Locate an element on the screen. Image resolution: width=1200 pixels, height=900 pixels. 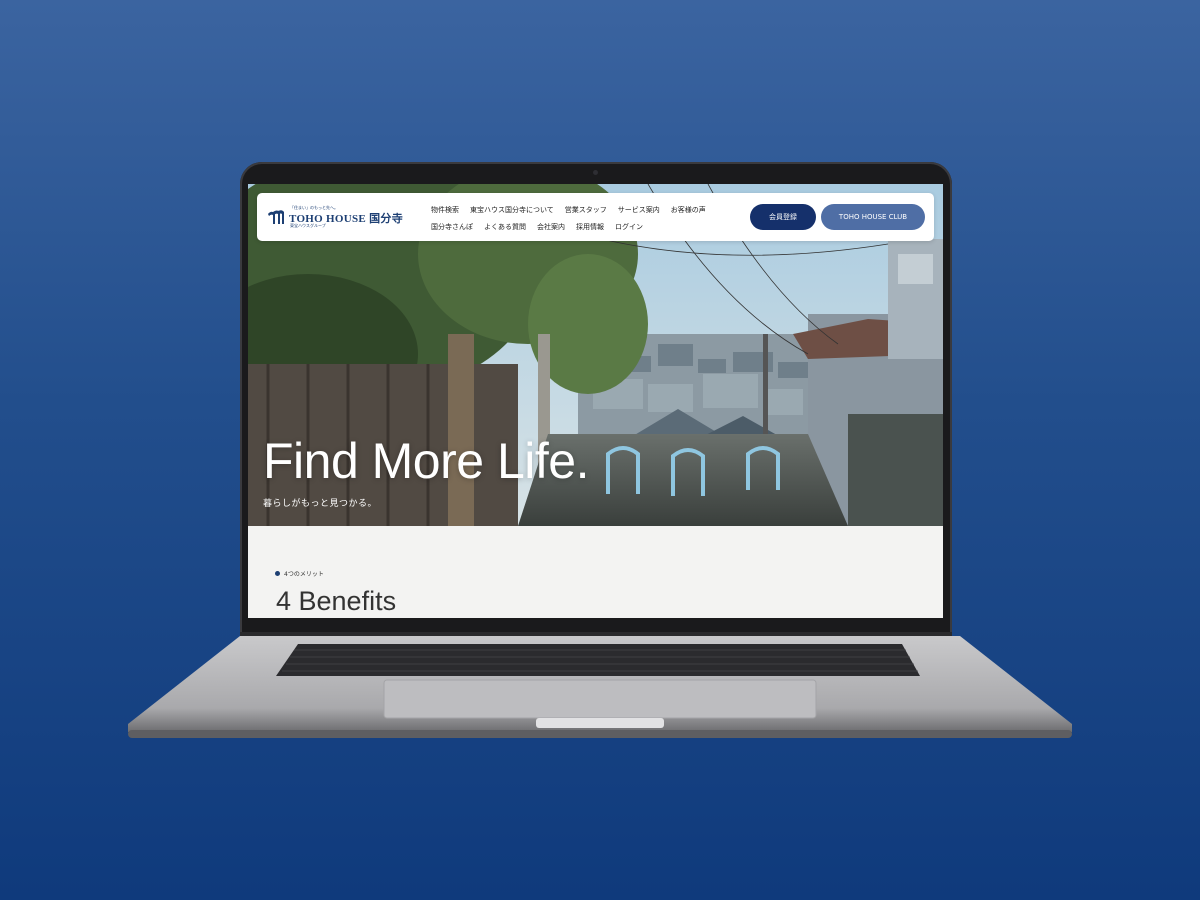
benefits-section: 4つのメリット 4 Benefits is located at coordinates (595, 572).